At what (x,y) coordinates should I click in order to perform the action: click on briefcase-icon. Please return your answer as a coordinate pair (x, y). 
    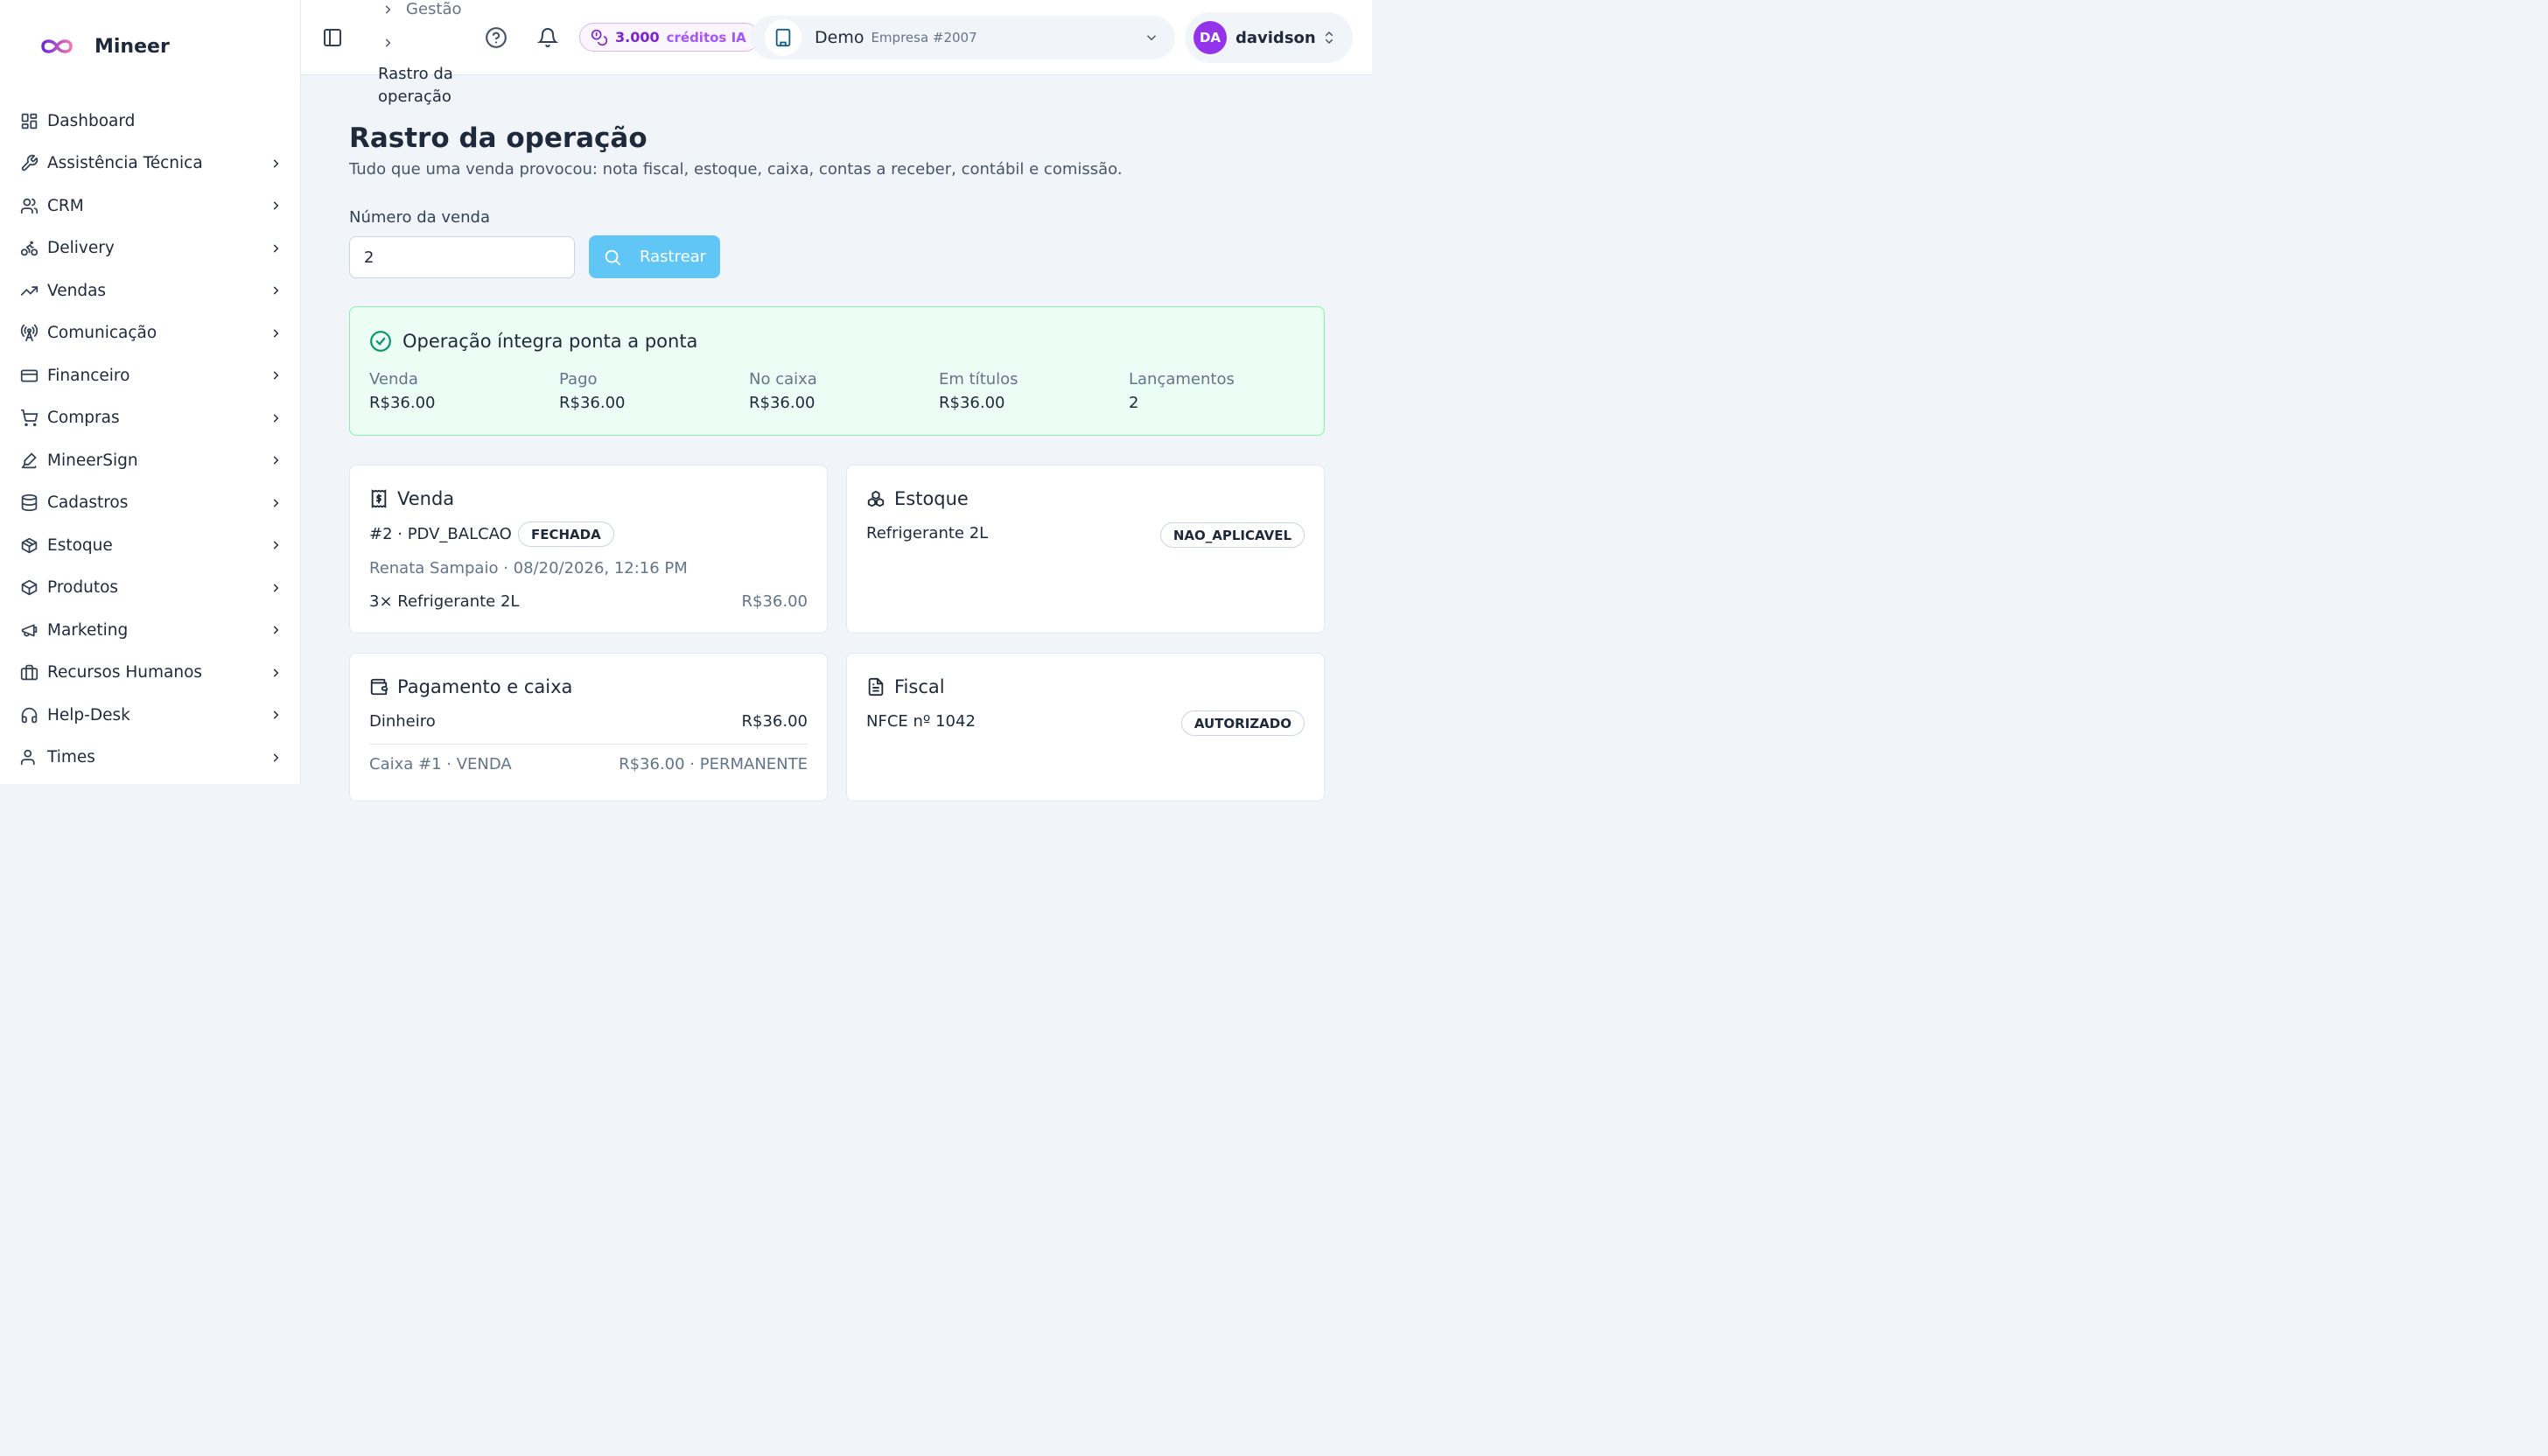
    Looking at the image, I should click on (28, 672).